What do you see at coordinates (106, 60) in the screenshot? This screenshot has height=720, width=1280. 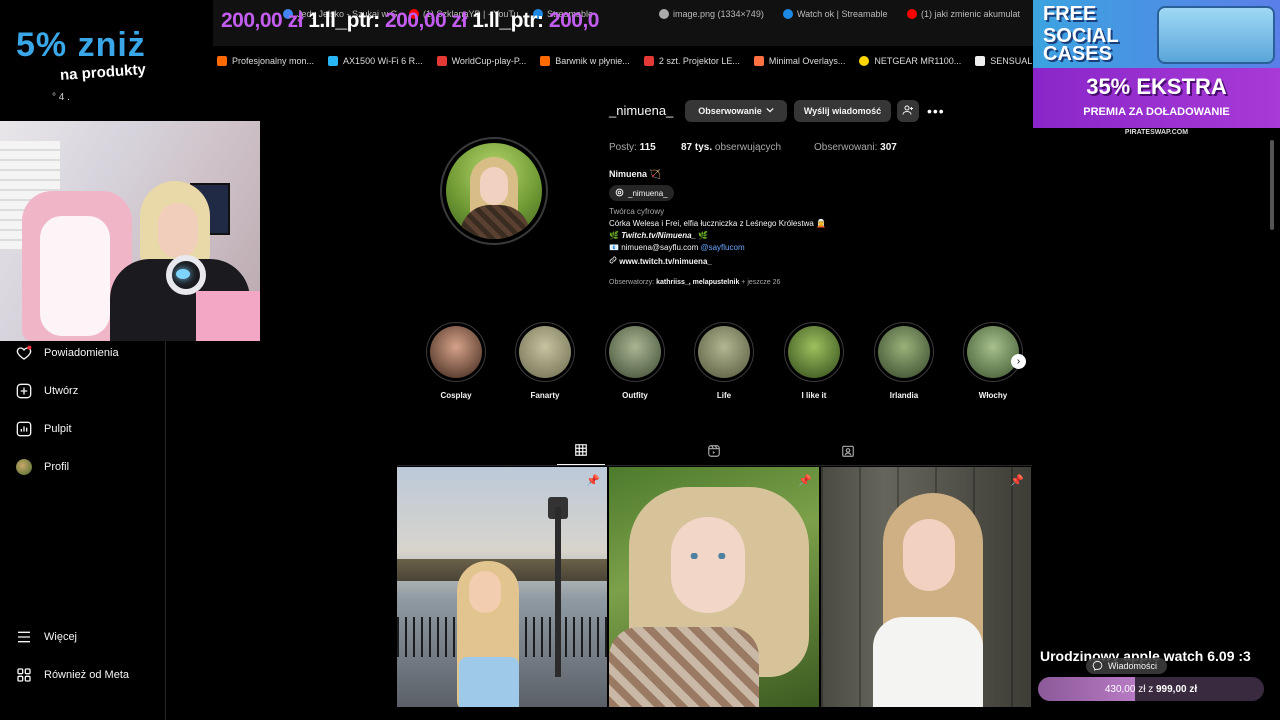 I see `discount-overlay: 5% zniż na produkty ° 4 .` at bounding box center [106, 60].